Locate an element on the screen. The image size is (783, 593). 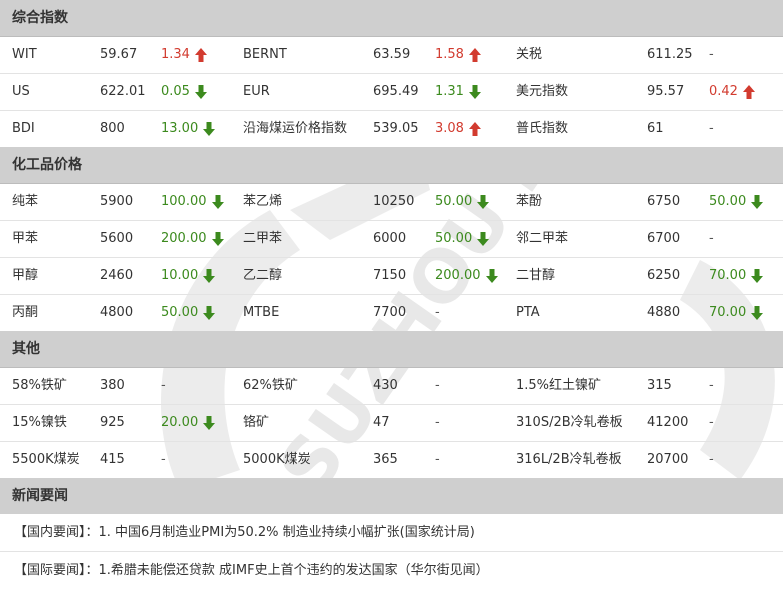
item-change: 0.42 is located at coordinates (732, 92).